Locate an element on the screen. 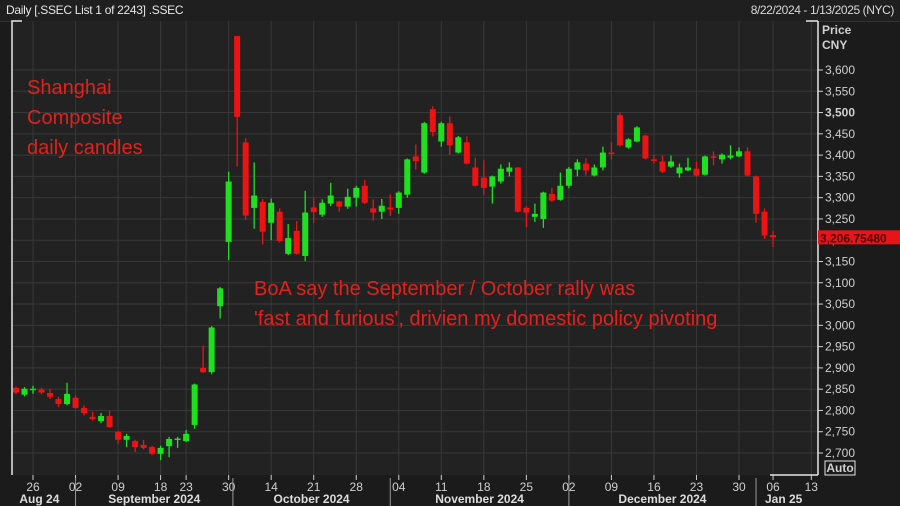 The width and height of the screenshot is (900, 506). annotation-line: Composite is located at coordinates (75, 118).